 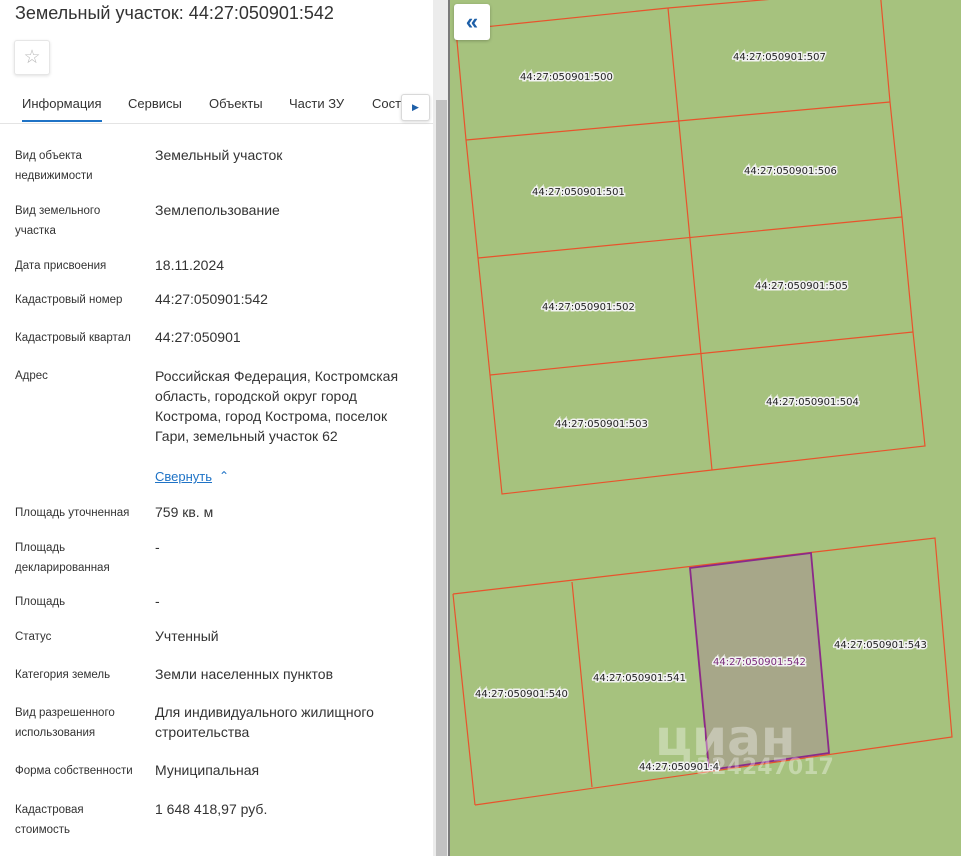 I want to click on parcel-label: 44:27:050901:504, so click(x=812, y=402).